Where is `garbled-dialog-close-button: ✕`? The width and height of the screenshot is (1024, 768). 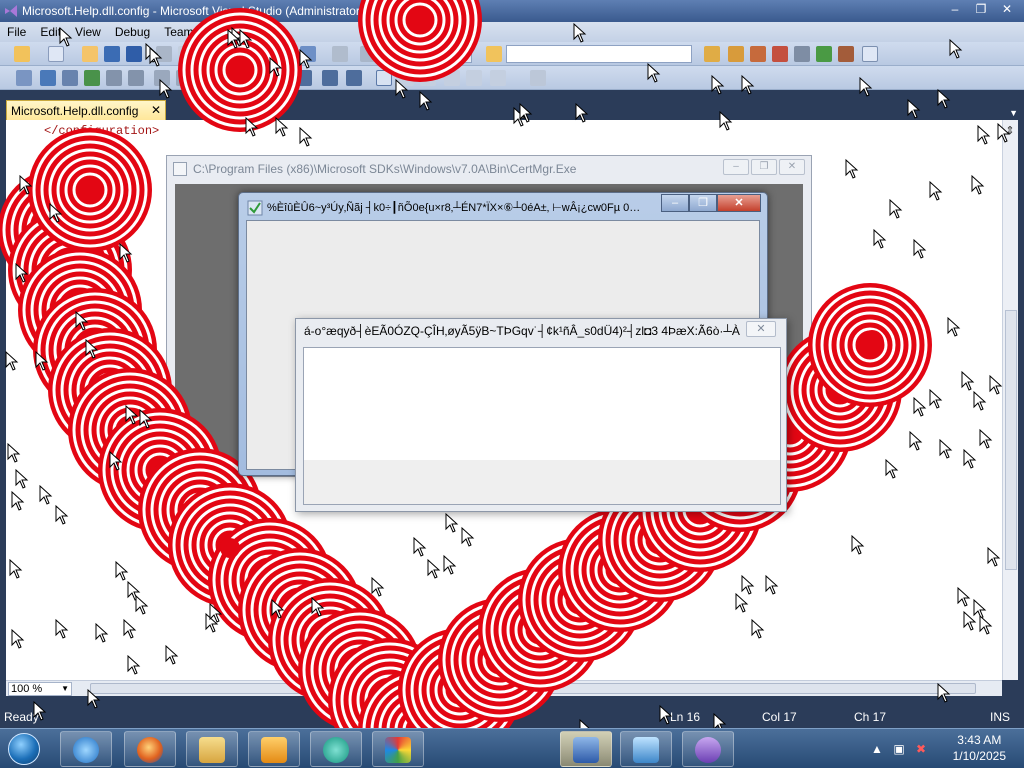
garbled-dialog-close-button: ✕ is located at coordinates (761, 329).